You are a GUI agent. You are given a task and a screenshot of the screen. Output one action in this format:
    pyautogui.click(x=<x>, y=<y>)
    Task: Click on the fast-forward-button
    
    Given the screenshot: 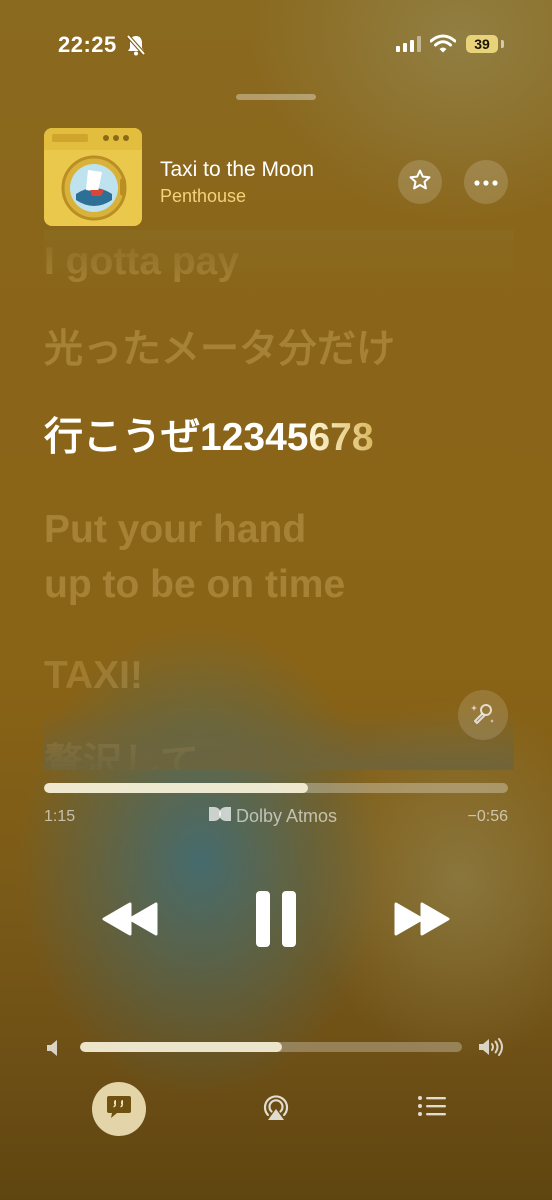 What is the action you would take?
    pyautogui.click(x=422, y=921)
    